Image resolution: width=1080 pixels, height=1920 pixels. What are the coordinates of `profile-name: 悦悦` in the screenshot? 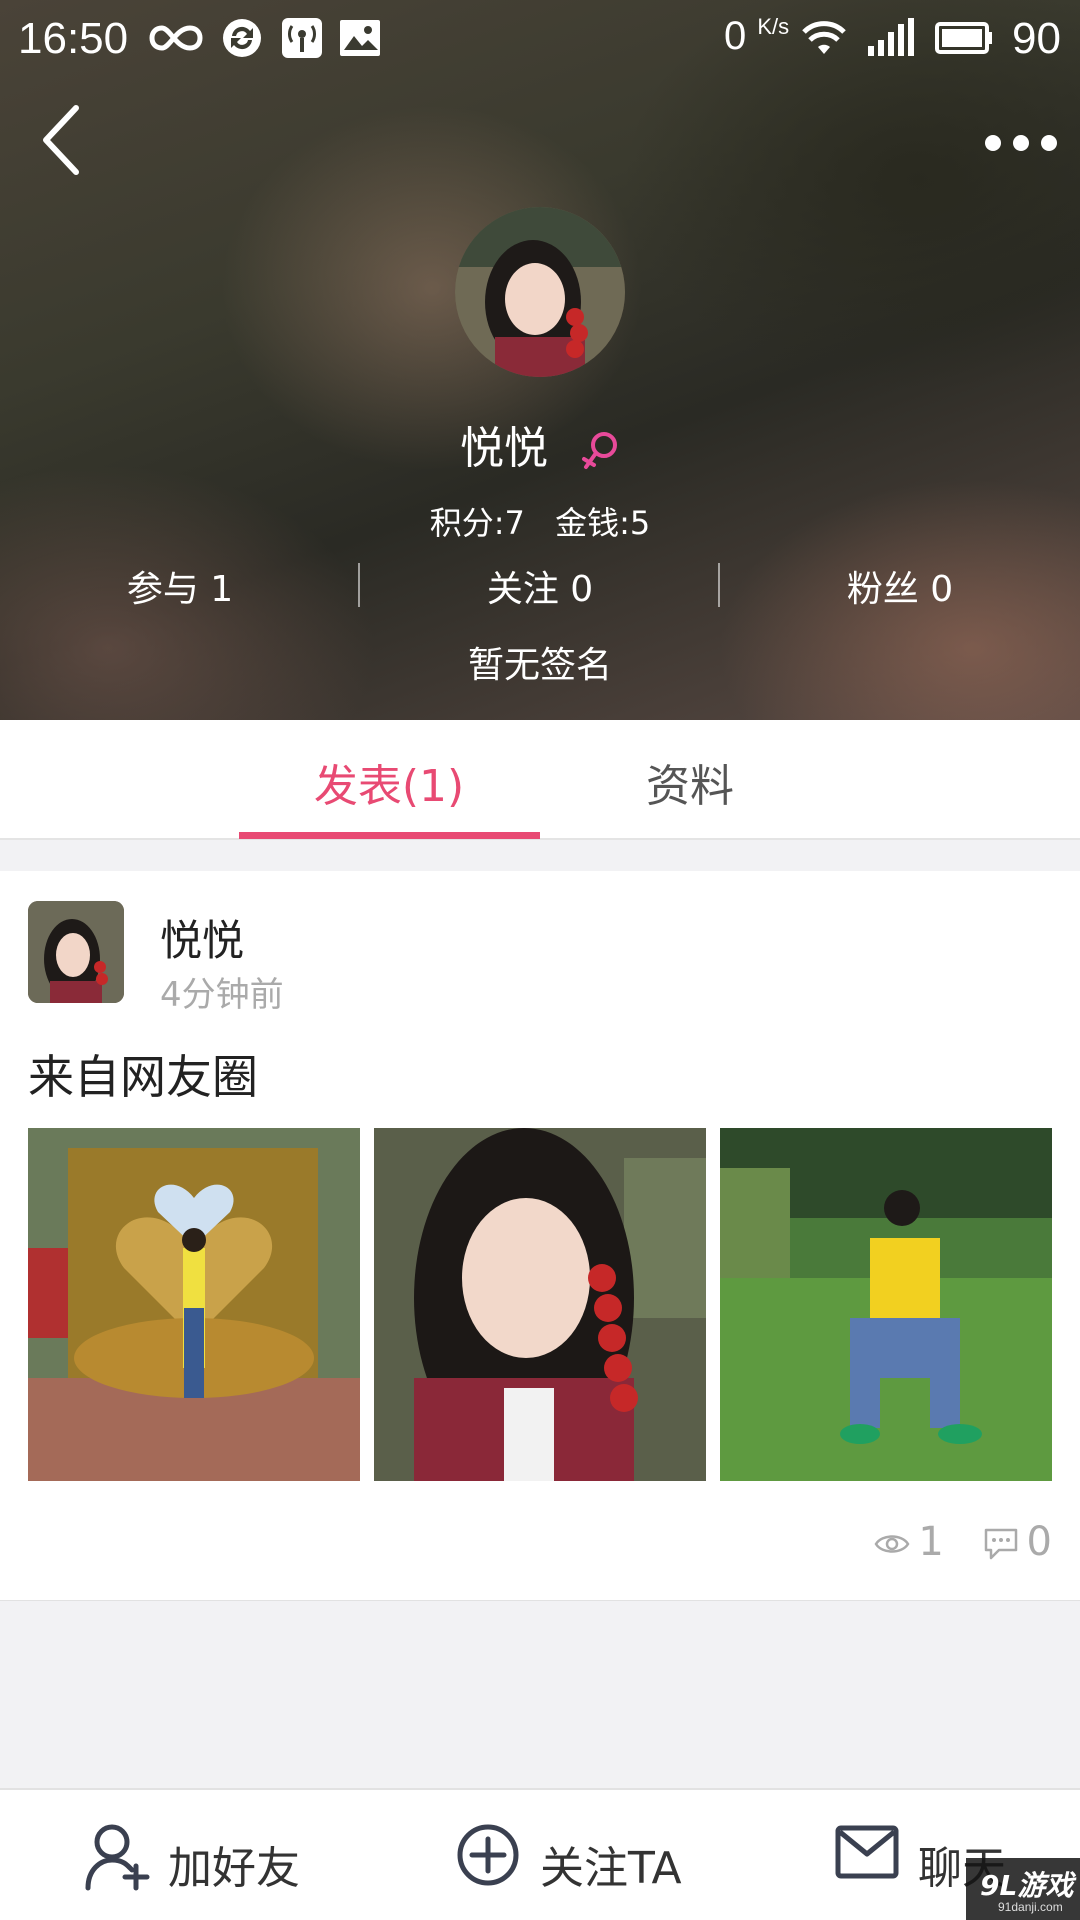 It's located at (504, 448).